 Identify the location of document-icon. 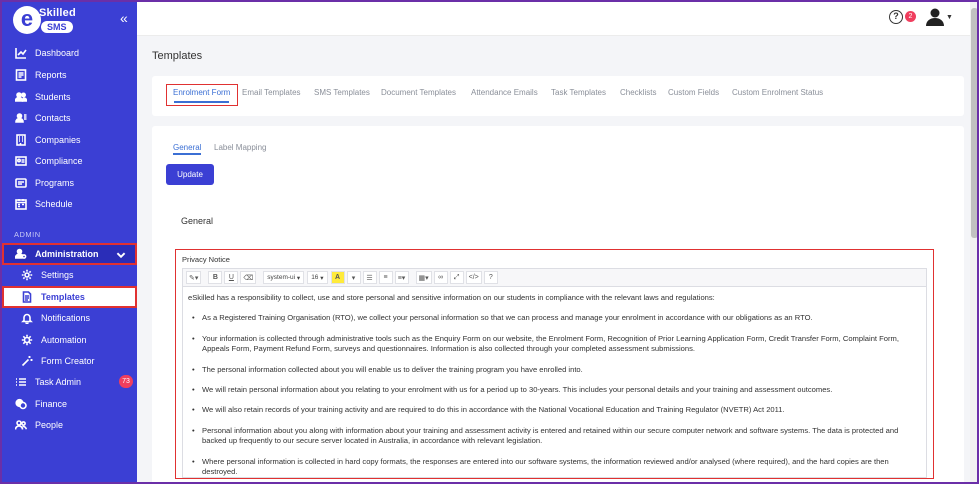
(27, 297).